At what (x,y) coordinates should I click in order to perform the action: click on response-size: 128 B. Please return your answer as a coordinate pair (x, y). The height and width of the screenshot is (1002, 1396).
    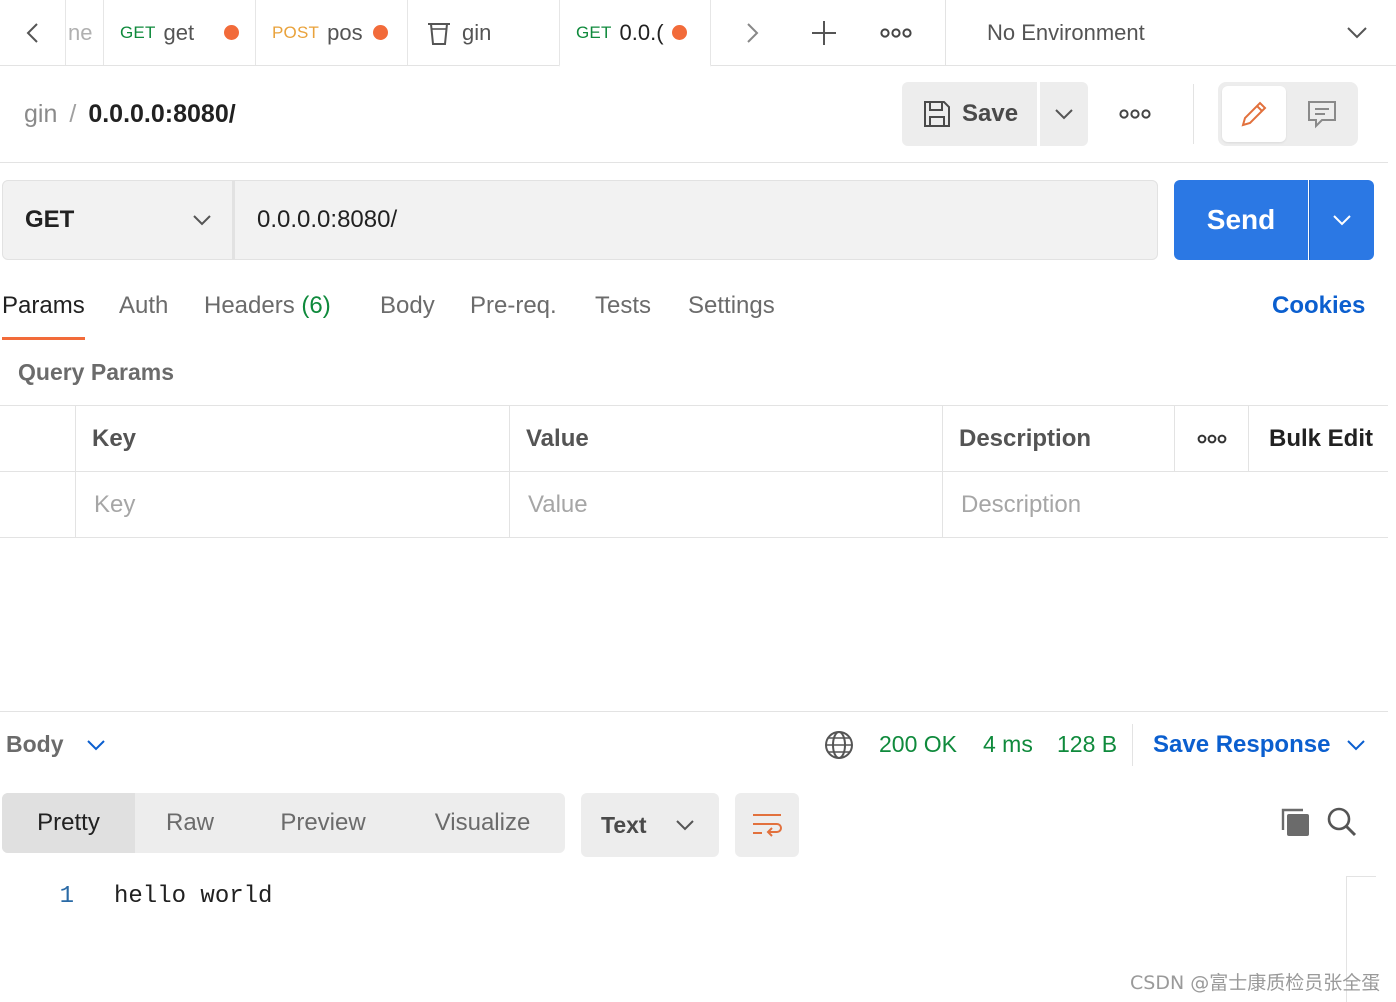
    Looking at the image, I should click on (1087, 744).